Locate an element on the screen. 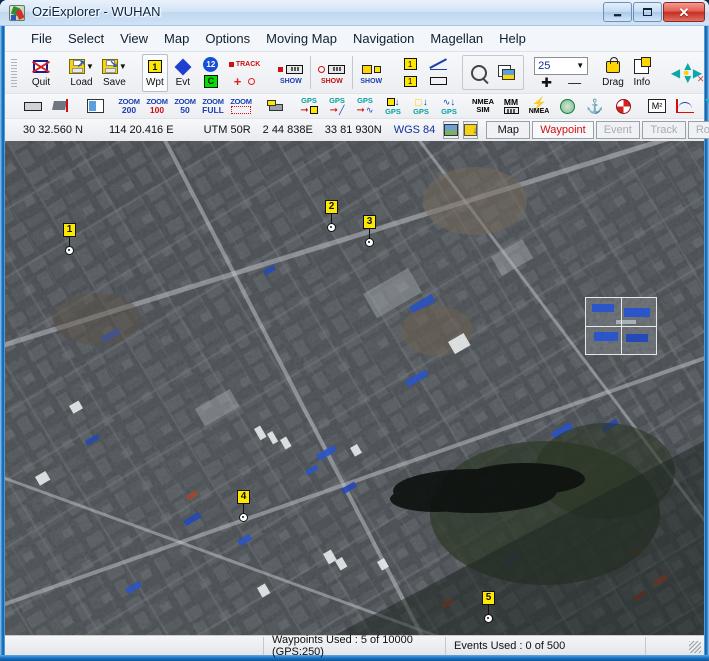  tab-event: Event is located at coordinates (617, 130).